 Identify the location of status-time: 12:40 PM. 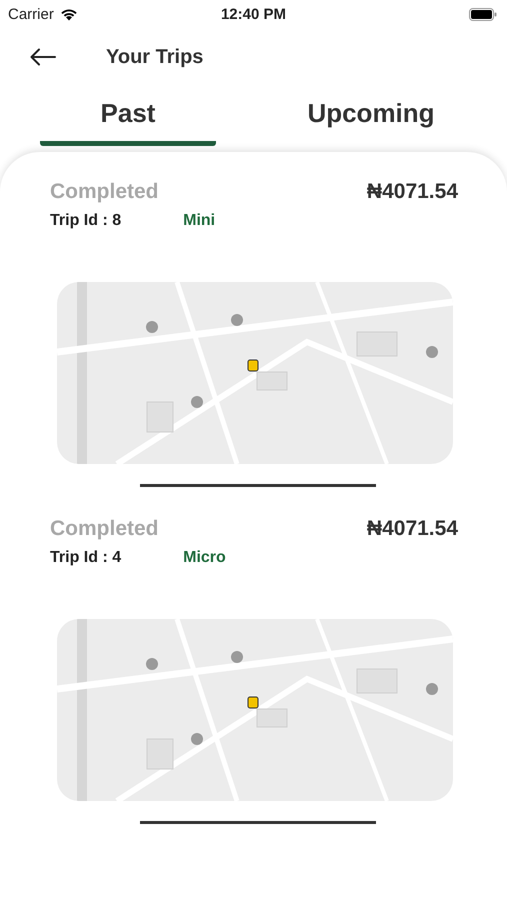
(253, 14).